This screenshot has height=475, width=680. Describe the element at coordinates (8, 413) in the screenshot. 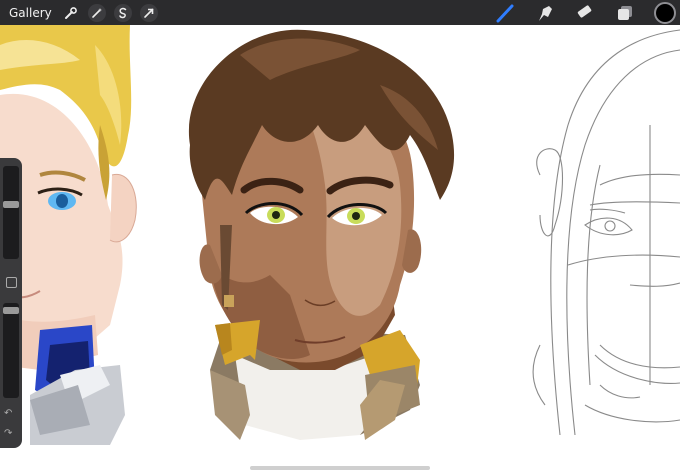

I see `undo-icon: ↶` at that location.